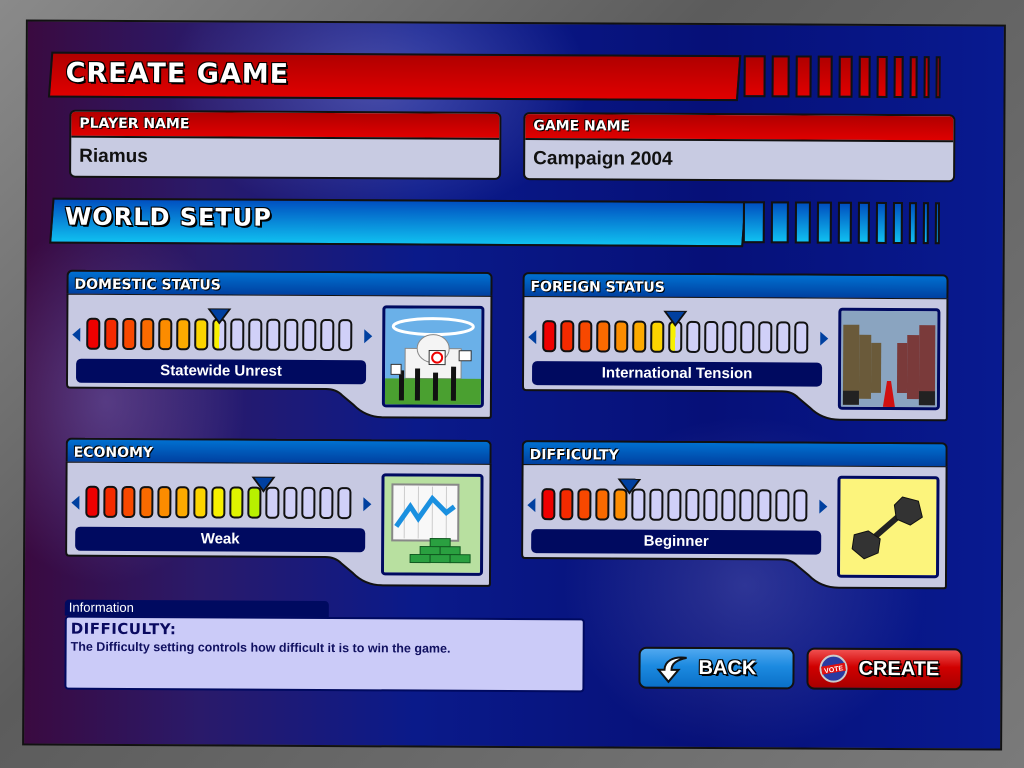 This screenshot has width=1024, height=768. What do you see at coordinates (220, 539) in the screenshot?
I see `economy-value-label: Weak` at bounding box center [220, 539].